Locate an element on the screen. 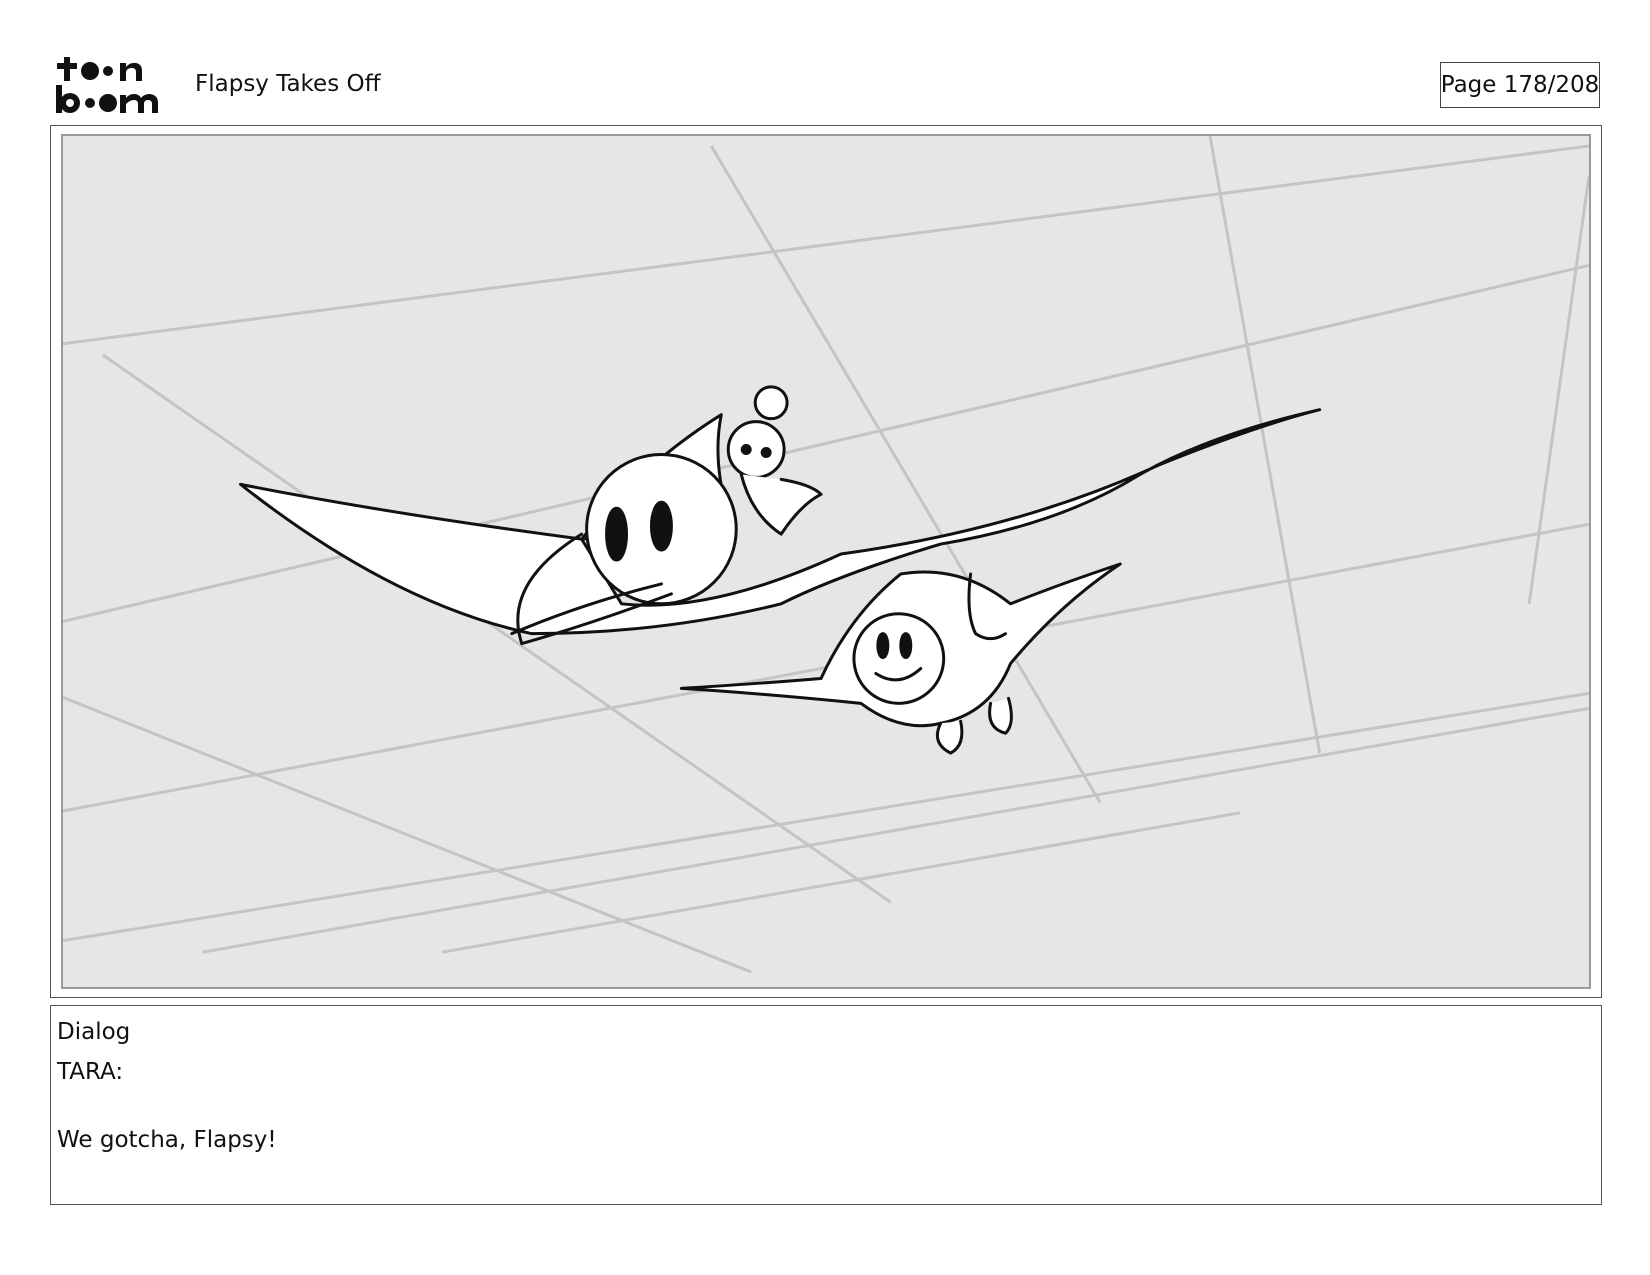 Image resolution: width=1650 pixels, height=1275 pixels. dialog-heading: Dialog is located at coordinates (94, 1032).